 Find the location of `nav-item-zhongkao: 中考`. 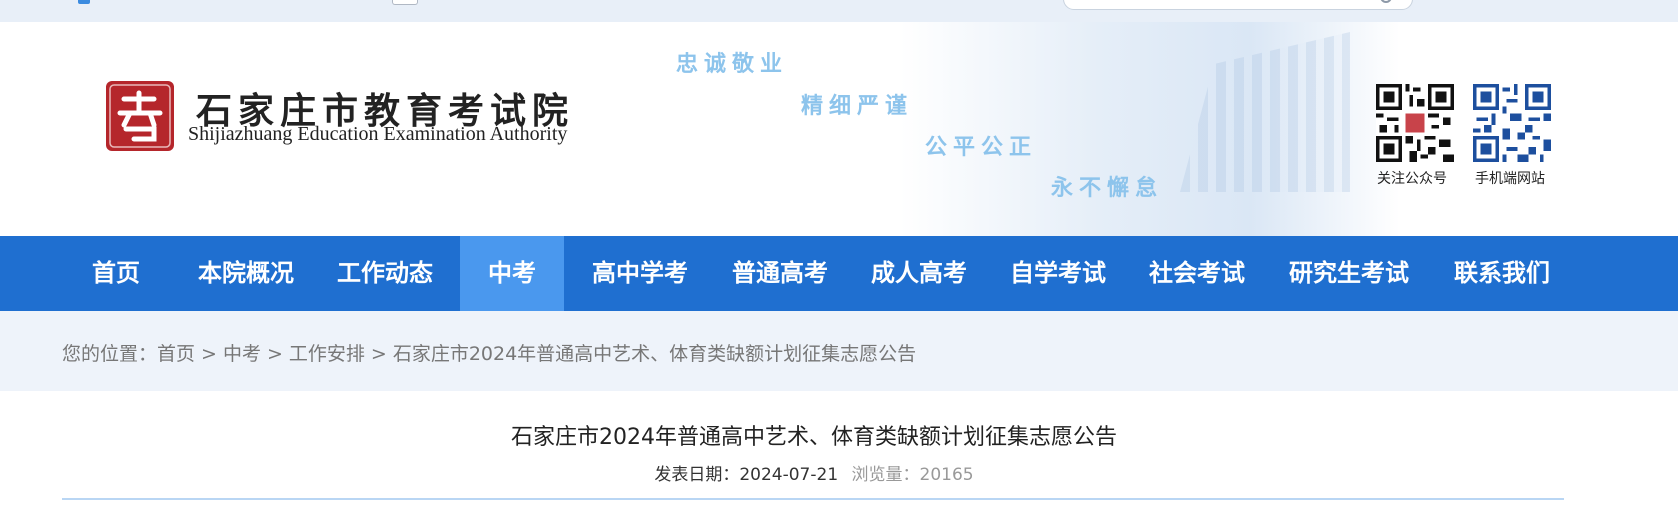

nav-item-zhongkao: 中考 is located at coordinates (512, 273).